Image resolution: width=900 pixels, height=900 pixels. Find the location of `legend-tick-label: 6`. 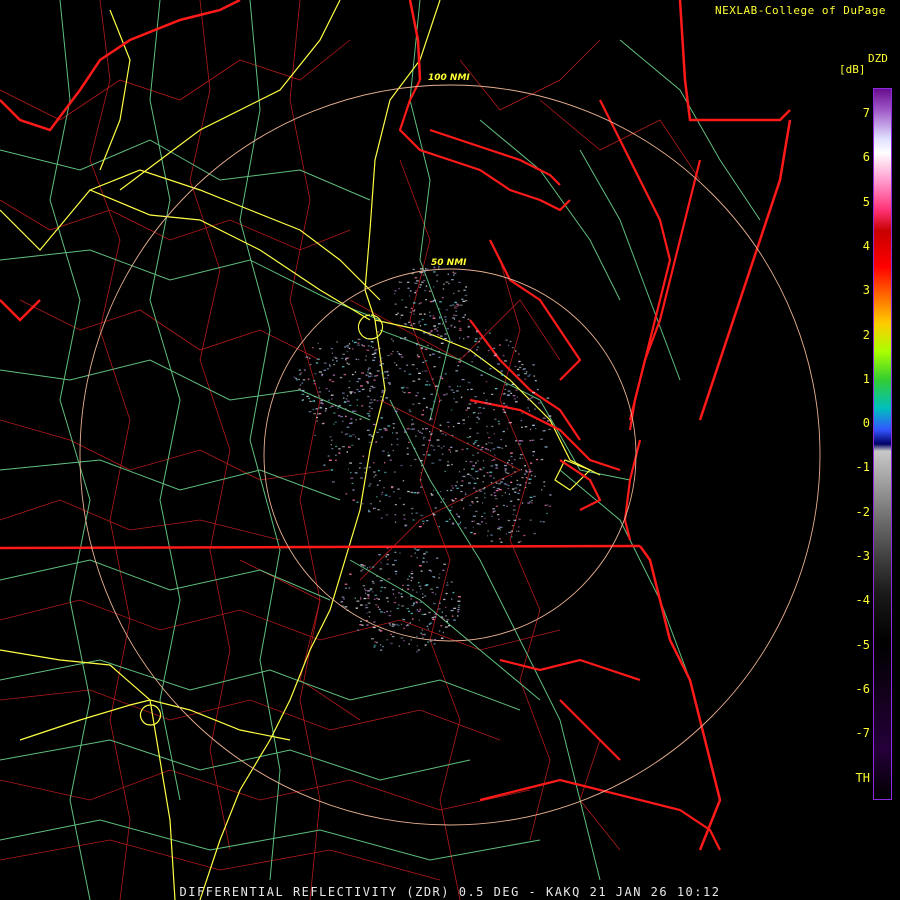

legend-tick-label: 6 is located at coordinates (866, 157).